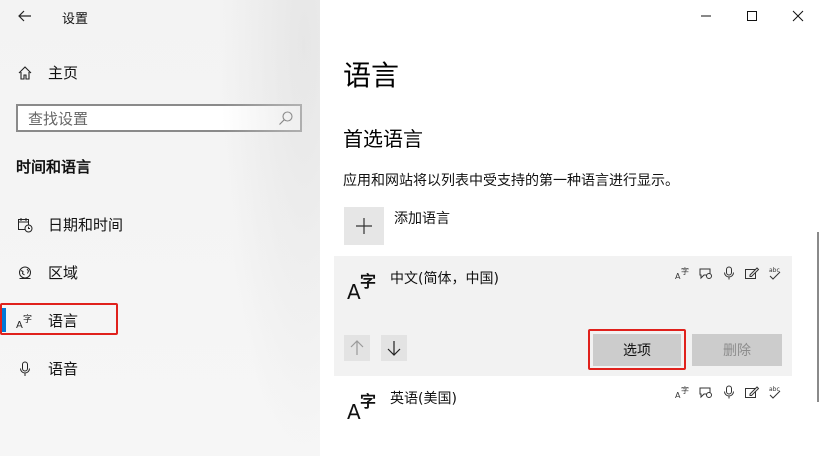 The height and width of the screenshot is (456, 821). What do you see at coordinates (444, 279) in the screenshot?
I see `language-name: 中文(简体，中国)` at bounding box center [444, 279].